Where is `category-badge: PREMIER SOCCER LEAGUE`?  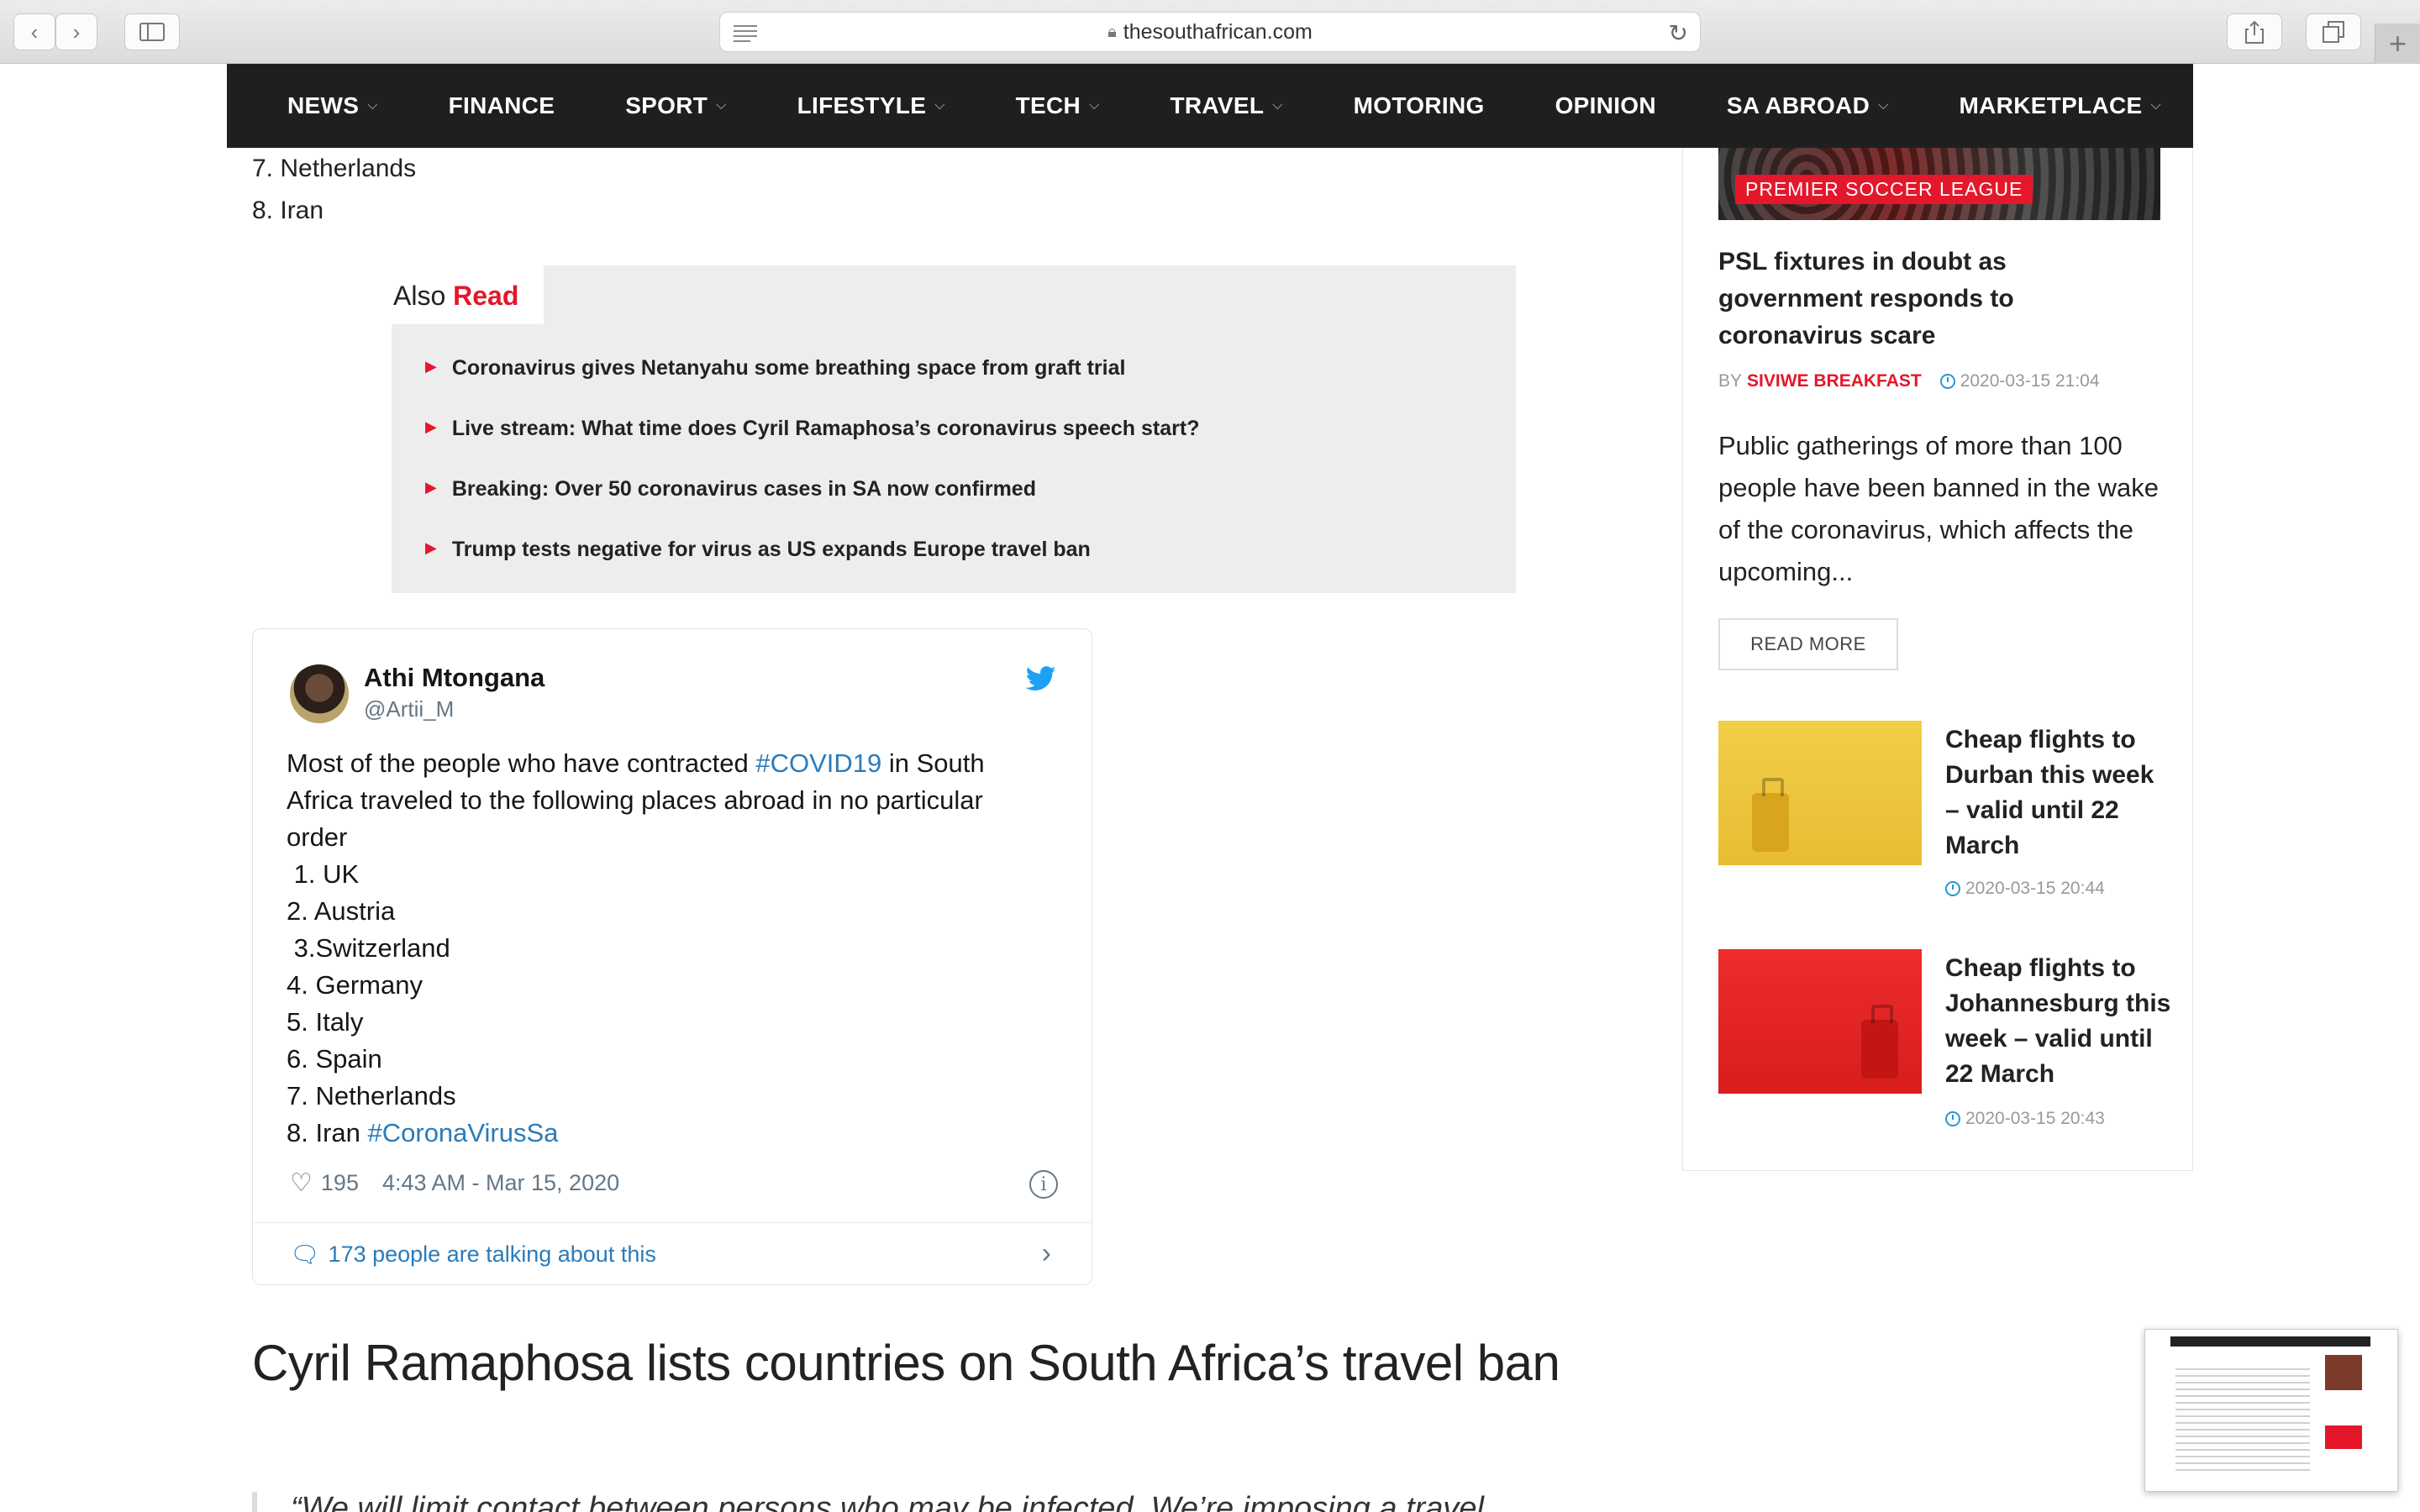 category-badge: PREMIER SOCCER LEAGUE is located at coordinates (1884, 189).